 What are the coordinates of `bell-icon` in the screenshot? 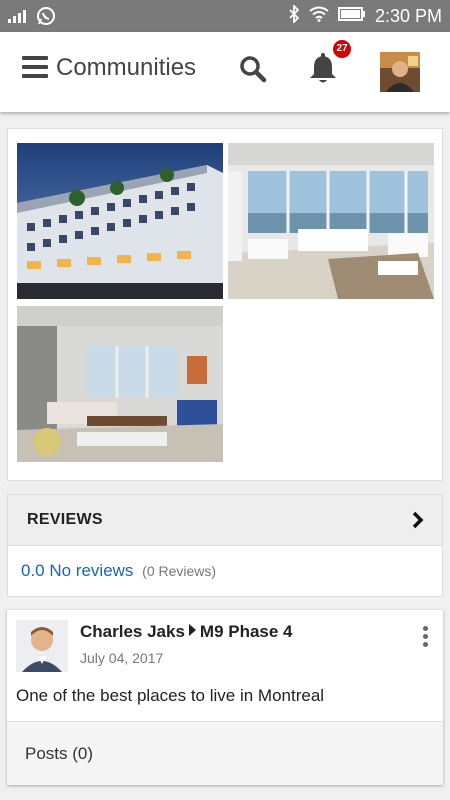 It's located at (323, 71).